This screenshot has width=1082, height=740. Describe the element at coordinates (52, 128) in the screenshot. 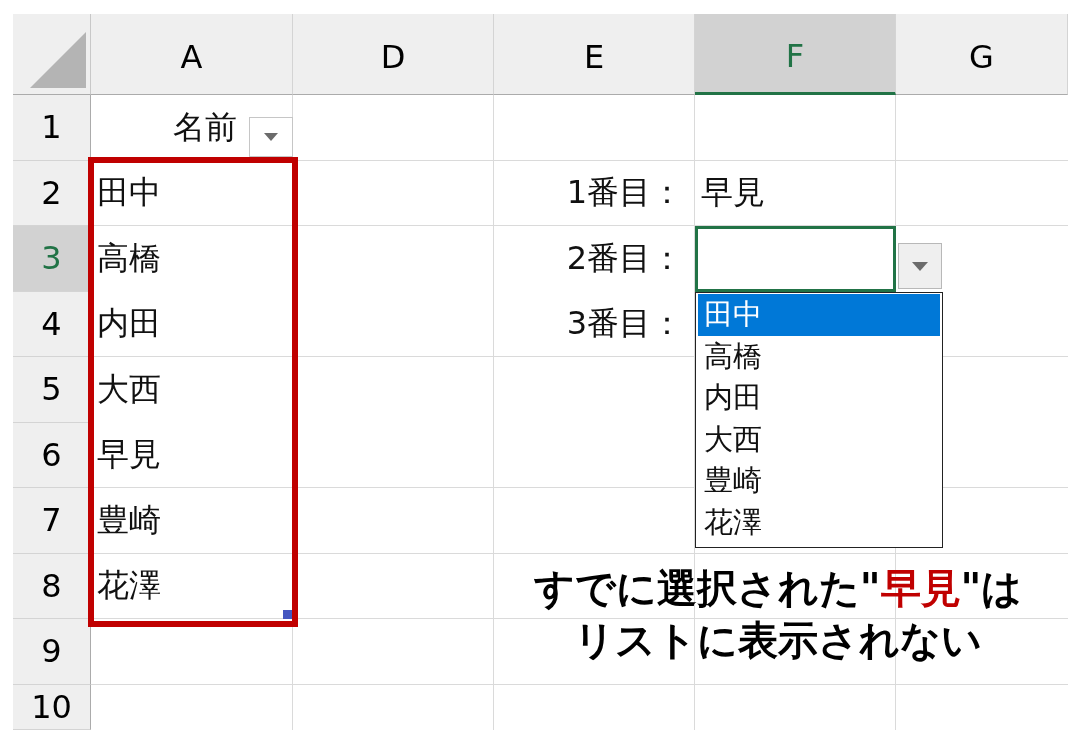

I see `row-header: 1` at that location.